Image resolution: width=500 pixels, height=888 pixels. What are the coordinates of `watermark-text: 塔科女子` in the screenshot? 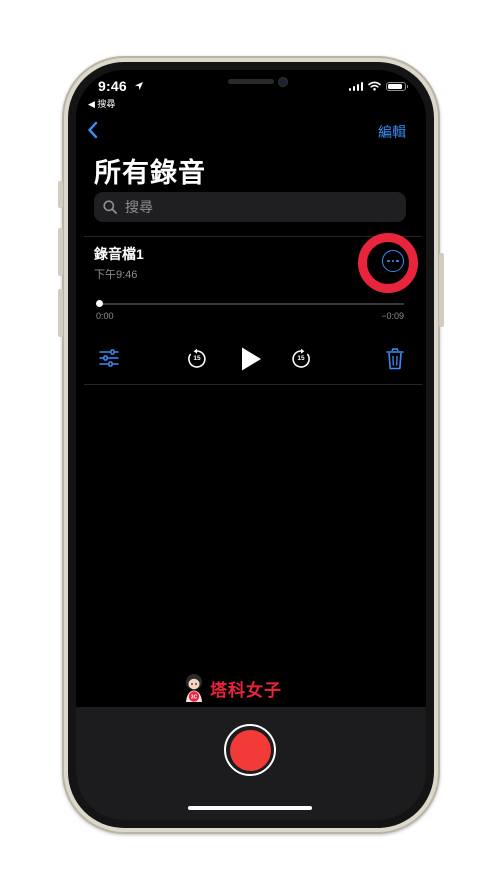 It's located at (246, 690).